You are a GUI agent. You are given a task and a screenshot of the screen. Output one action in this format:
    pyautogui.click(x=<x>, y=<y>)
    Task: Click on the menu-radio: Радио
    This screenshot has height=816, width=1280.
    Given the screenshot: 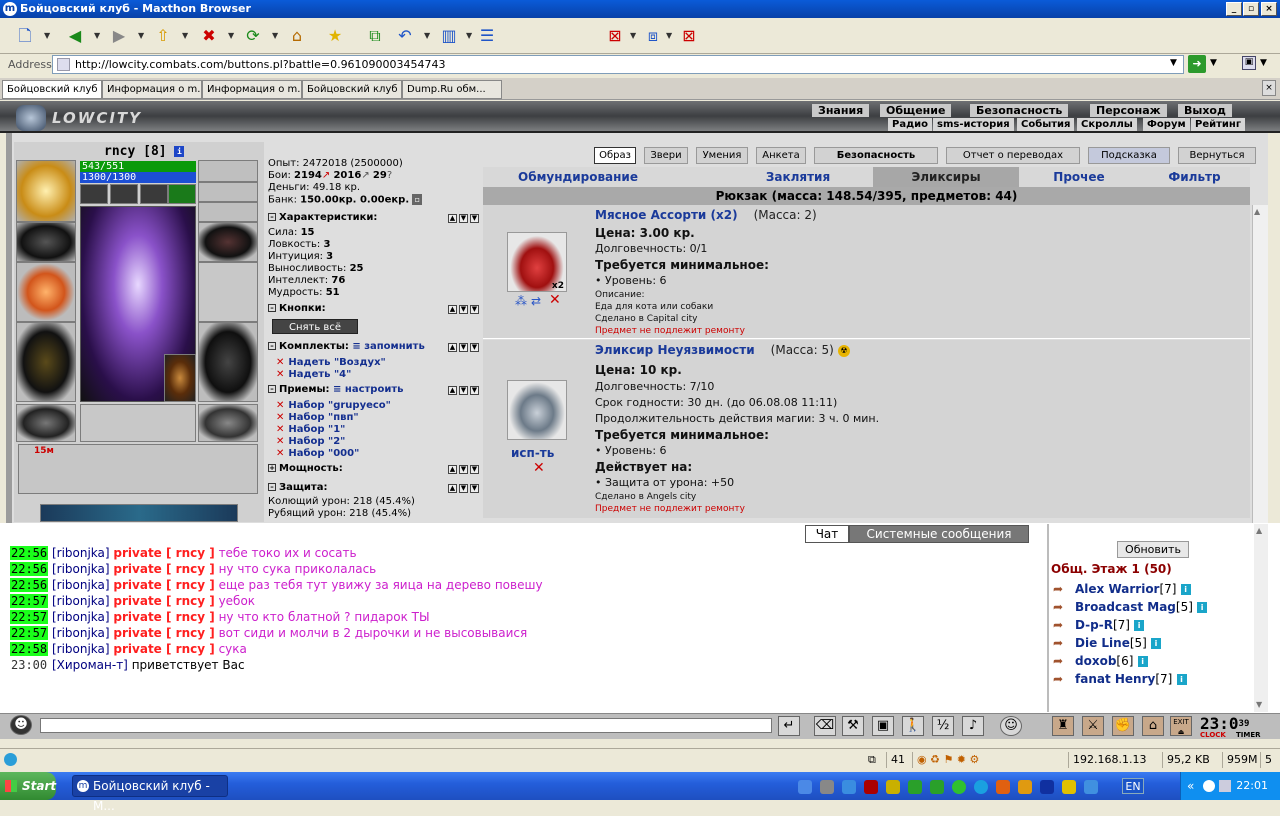 What is the action you would take?
    pyautogui.click(x=910, y=124)
    